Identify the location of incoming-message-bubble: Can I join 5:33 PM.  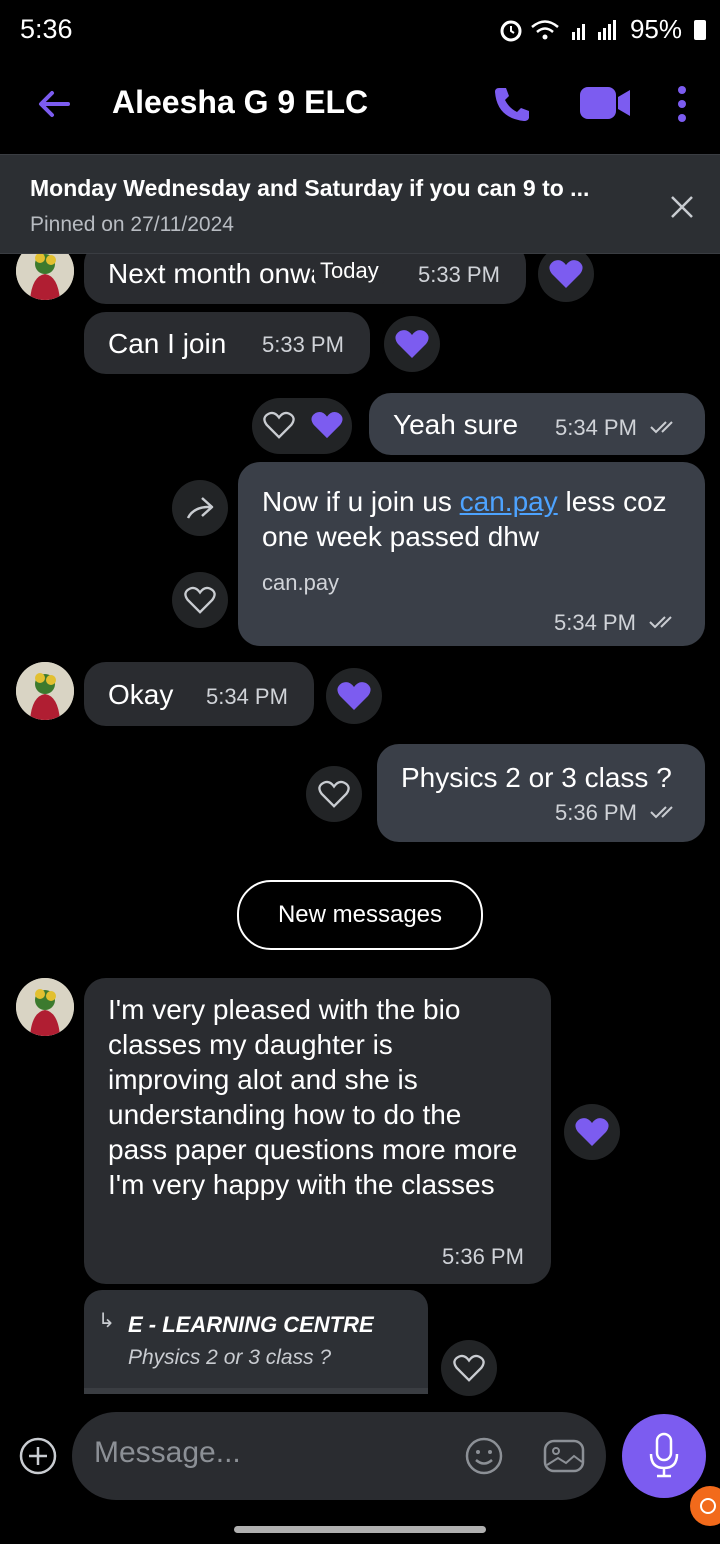
(227, 343).